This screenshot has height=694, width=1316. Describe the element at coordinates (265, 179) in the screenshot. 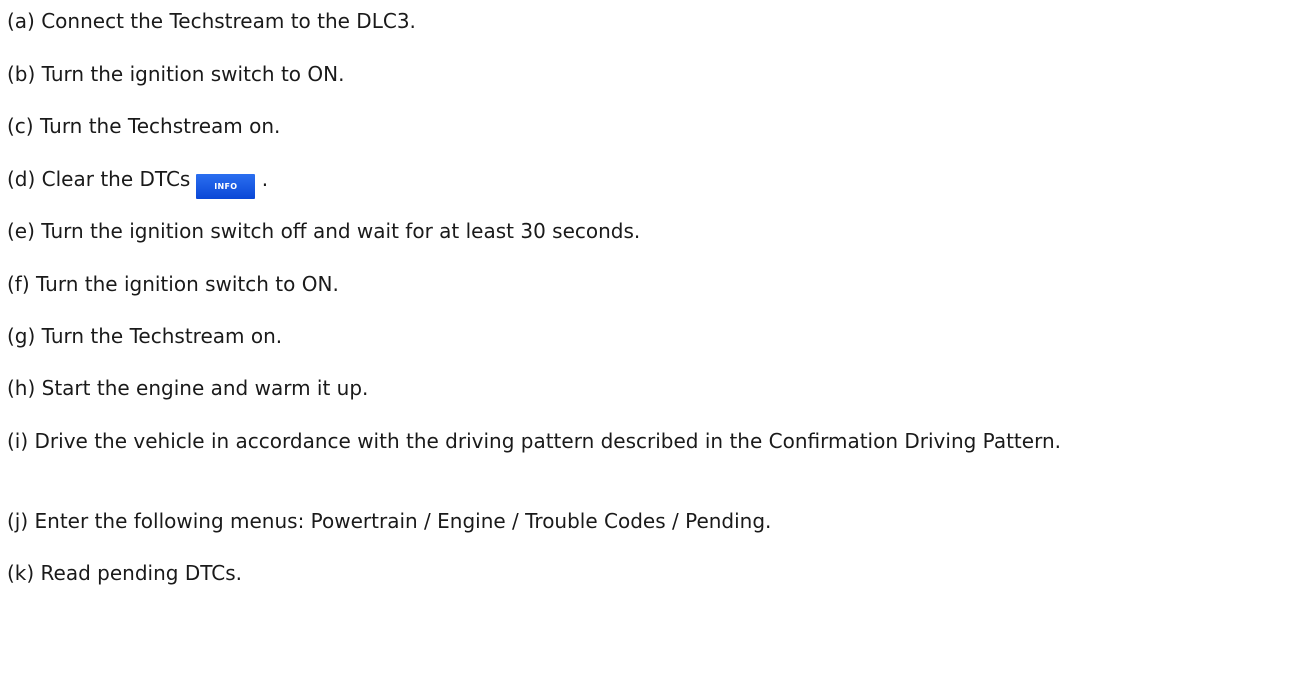

I see `step-d-period: .` at that location.